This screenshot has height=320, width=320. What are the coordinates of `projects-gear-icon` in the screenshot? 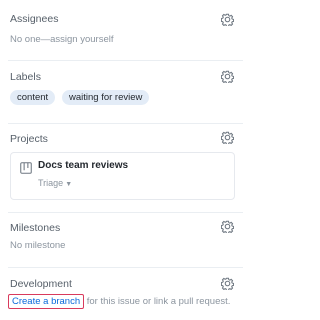 It's located at (227, 137).